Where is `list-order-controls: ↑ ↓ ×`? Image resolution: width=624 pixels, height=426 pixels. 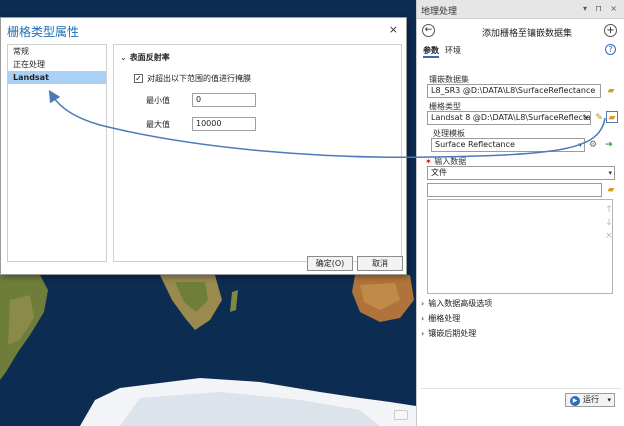
list-order-controls: ↑ ↓ × is located at coordinates (609, 223).